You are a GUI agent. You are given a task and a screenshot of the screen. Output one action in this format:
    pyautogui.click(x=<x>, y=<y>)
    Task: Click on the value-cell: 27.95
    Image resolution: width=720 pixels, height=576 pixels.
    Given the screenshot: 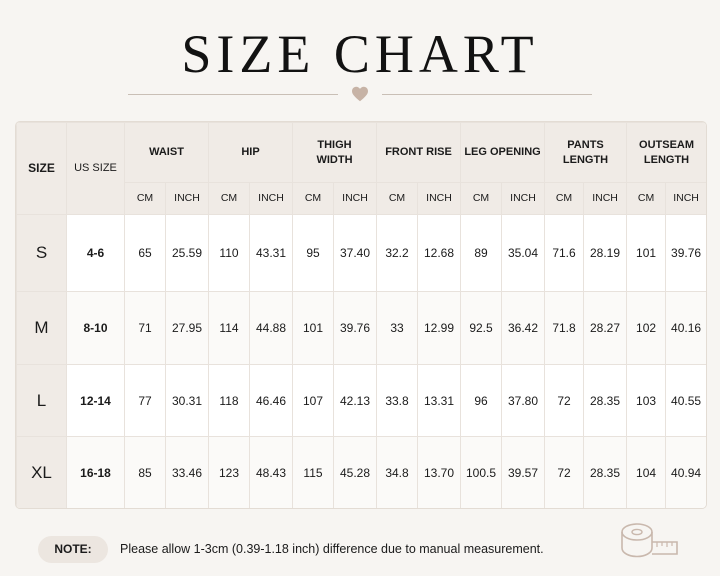 What is the action you would take?
    pyautogui.click(x=187, y=328)
    